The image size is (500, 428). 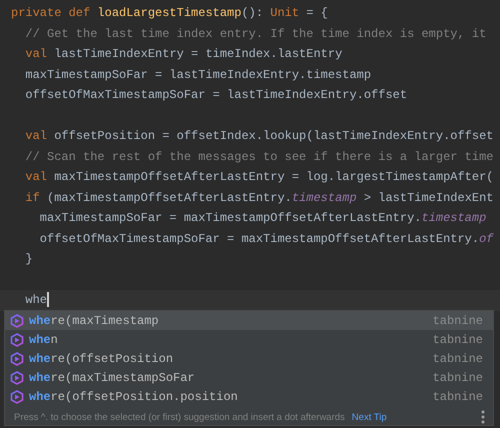 I want to click on code-line: offsetOfMaxTimestampSoFar = lastTimeIndexEntry.offset, so click(x=216, y=95).